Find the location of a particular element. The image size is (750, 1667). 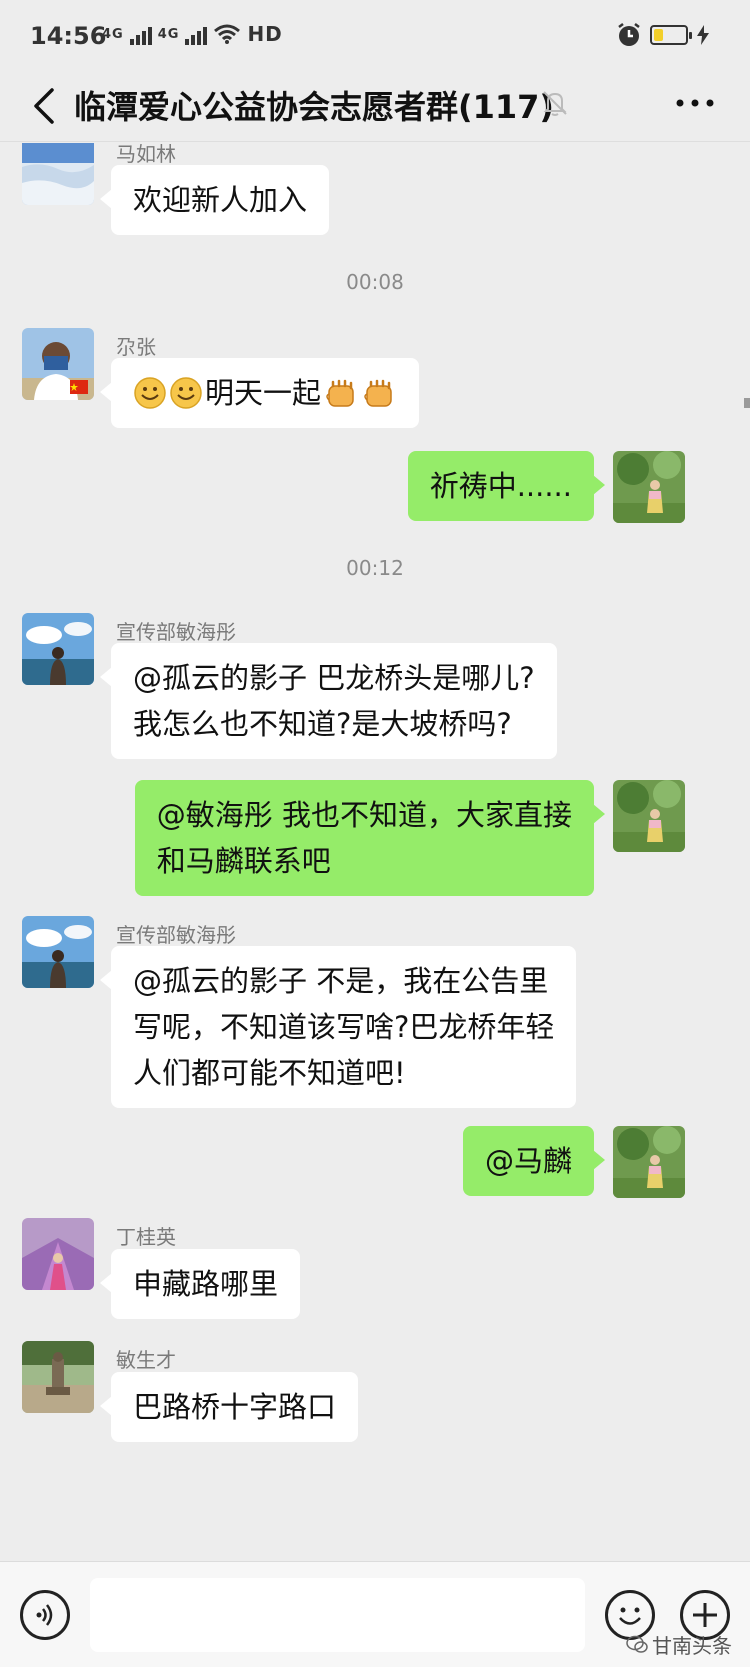

message-bubble: @敏海彤 我也不知道，大家直接 和马麟联系吧 is located at coordinates (370, 838).